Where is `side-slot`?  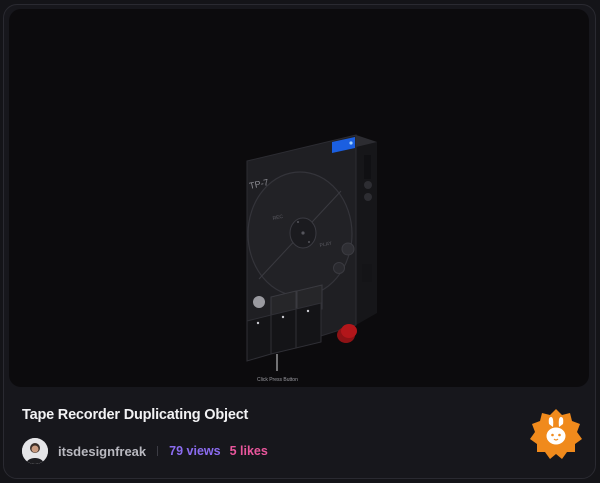 side-slot is located at coordinates (367, 167).